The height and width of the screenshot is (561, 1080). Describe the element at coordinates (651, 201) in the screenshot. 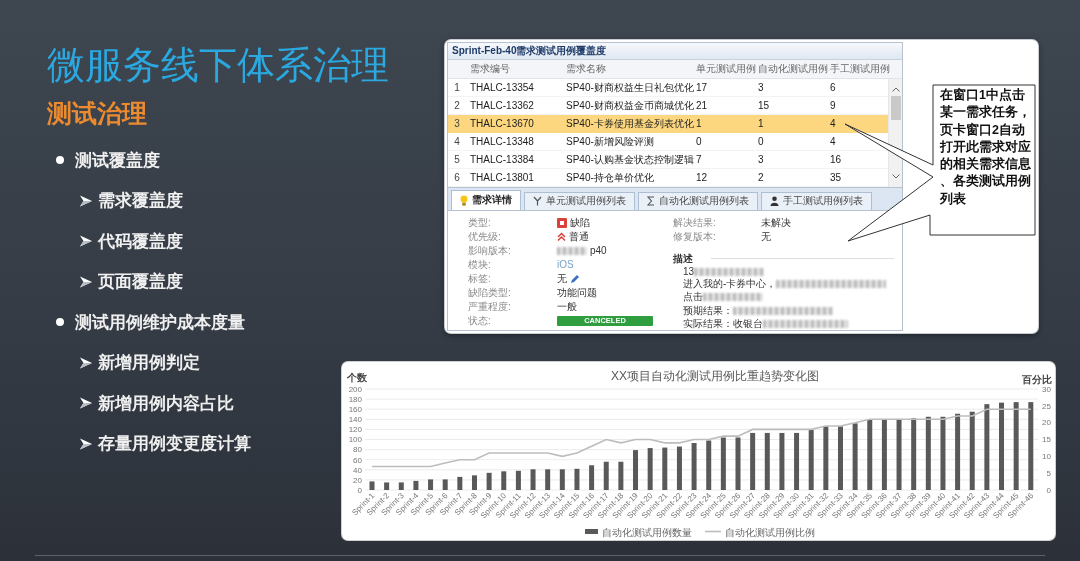

I see `sigma-icon` at that location.